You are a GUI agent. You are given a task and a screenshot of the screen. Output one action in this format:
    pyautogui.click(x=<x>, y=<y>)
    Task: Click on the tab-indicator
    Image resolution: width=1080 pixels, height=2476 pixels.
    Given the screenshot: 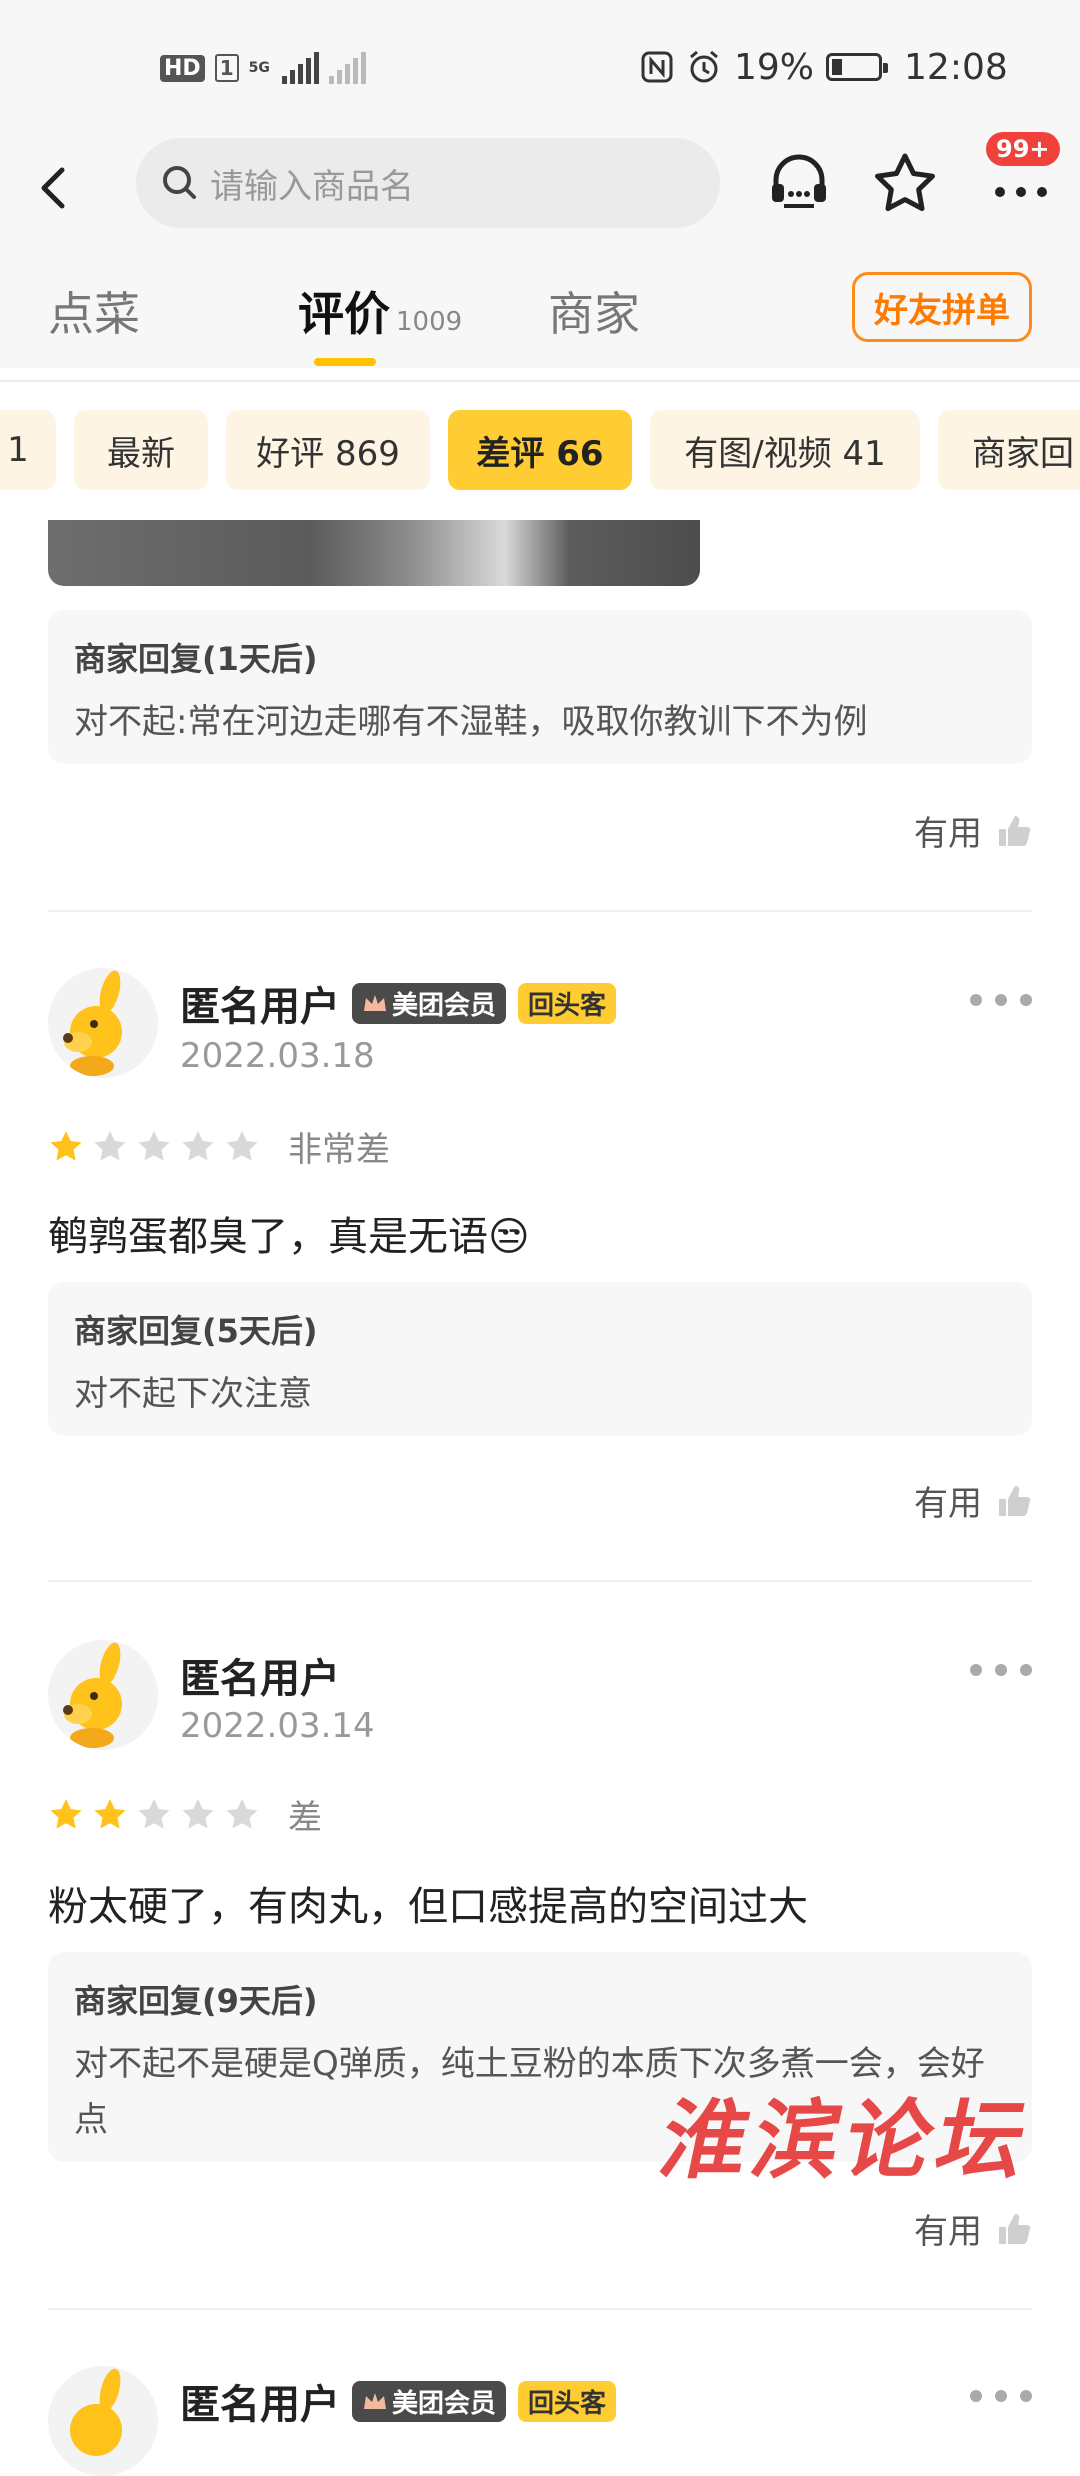 What is the action you would take?
    pyautogui.click(x=345, y=362)
    